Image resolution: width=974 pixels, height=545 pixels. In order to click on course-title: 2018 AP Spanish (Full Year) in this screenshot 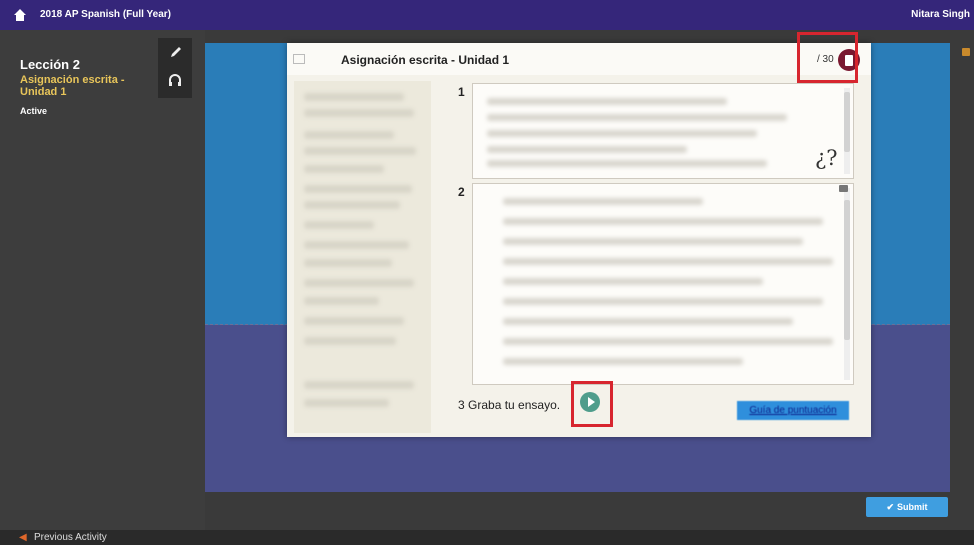, I will do `click(105, 14)`.